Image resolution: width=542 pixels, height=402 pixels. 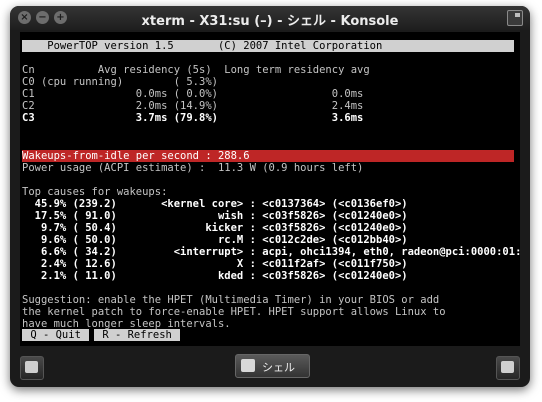 I want to click on quit-key: Q - Quit, so click(x=56, y=335).